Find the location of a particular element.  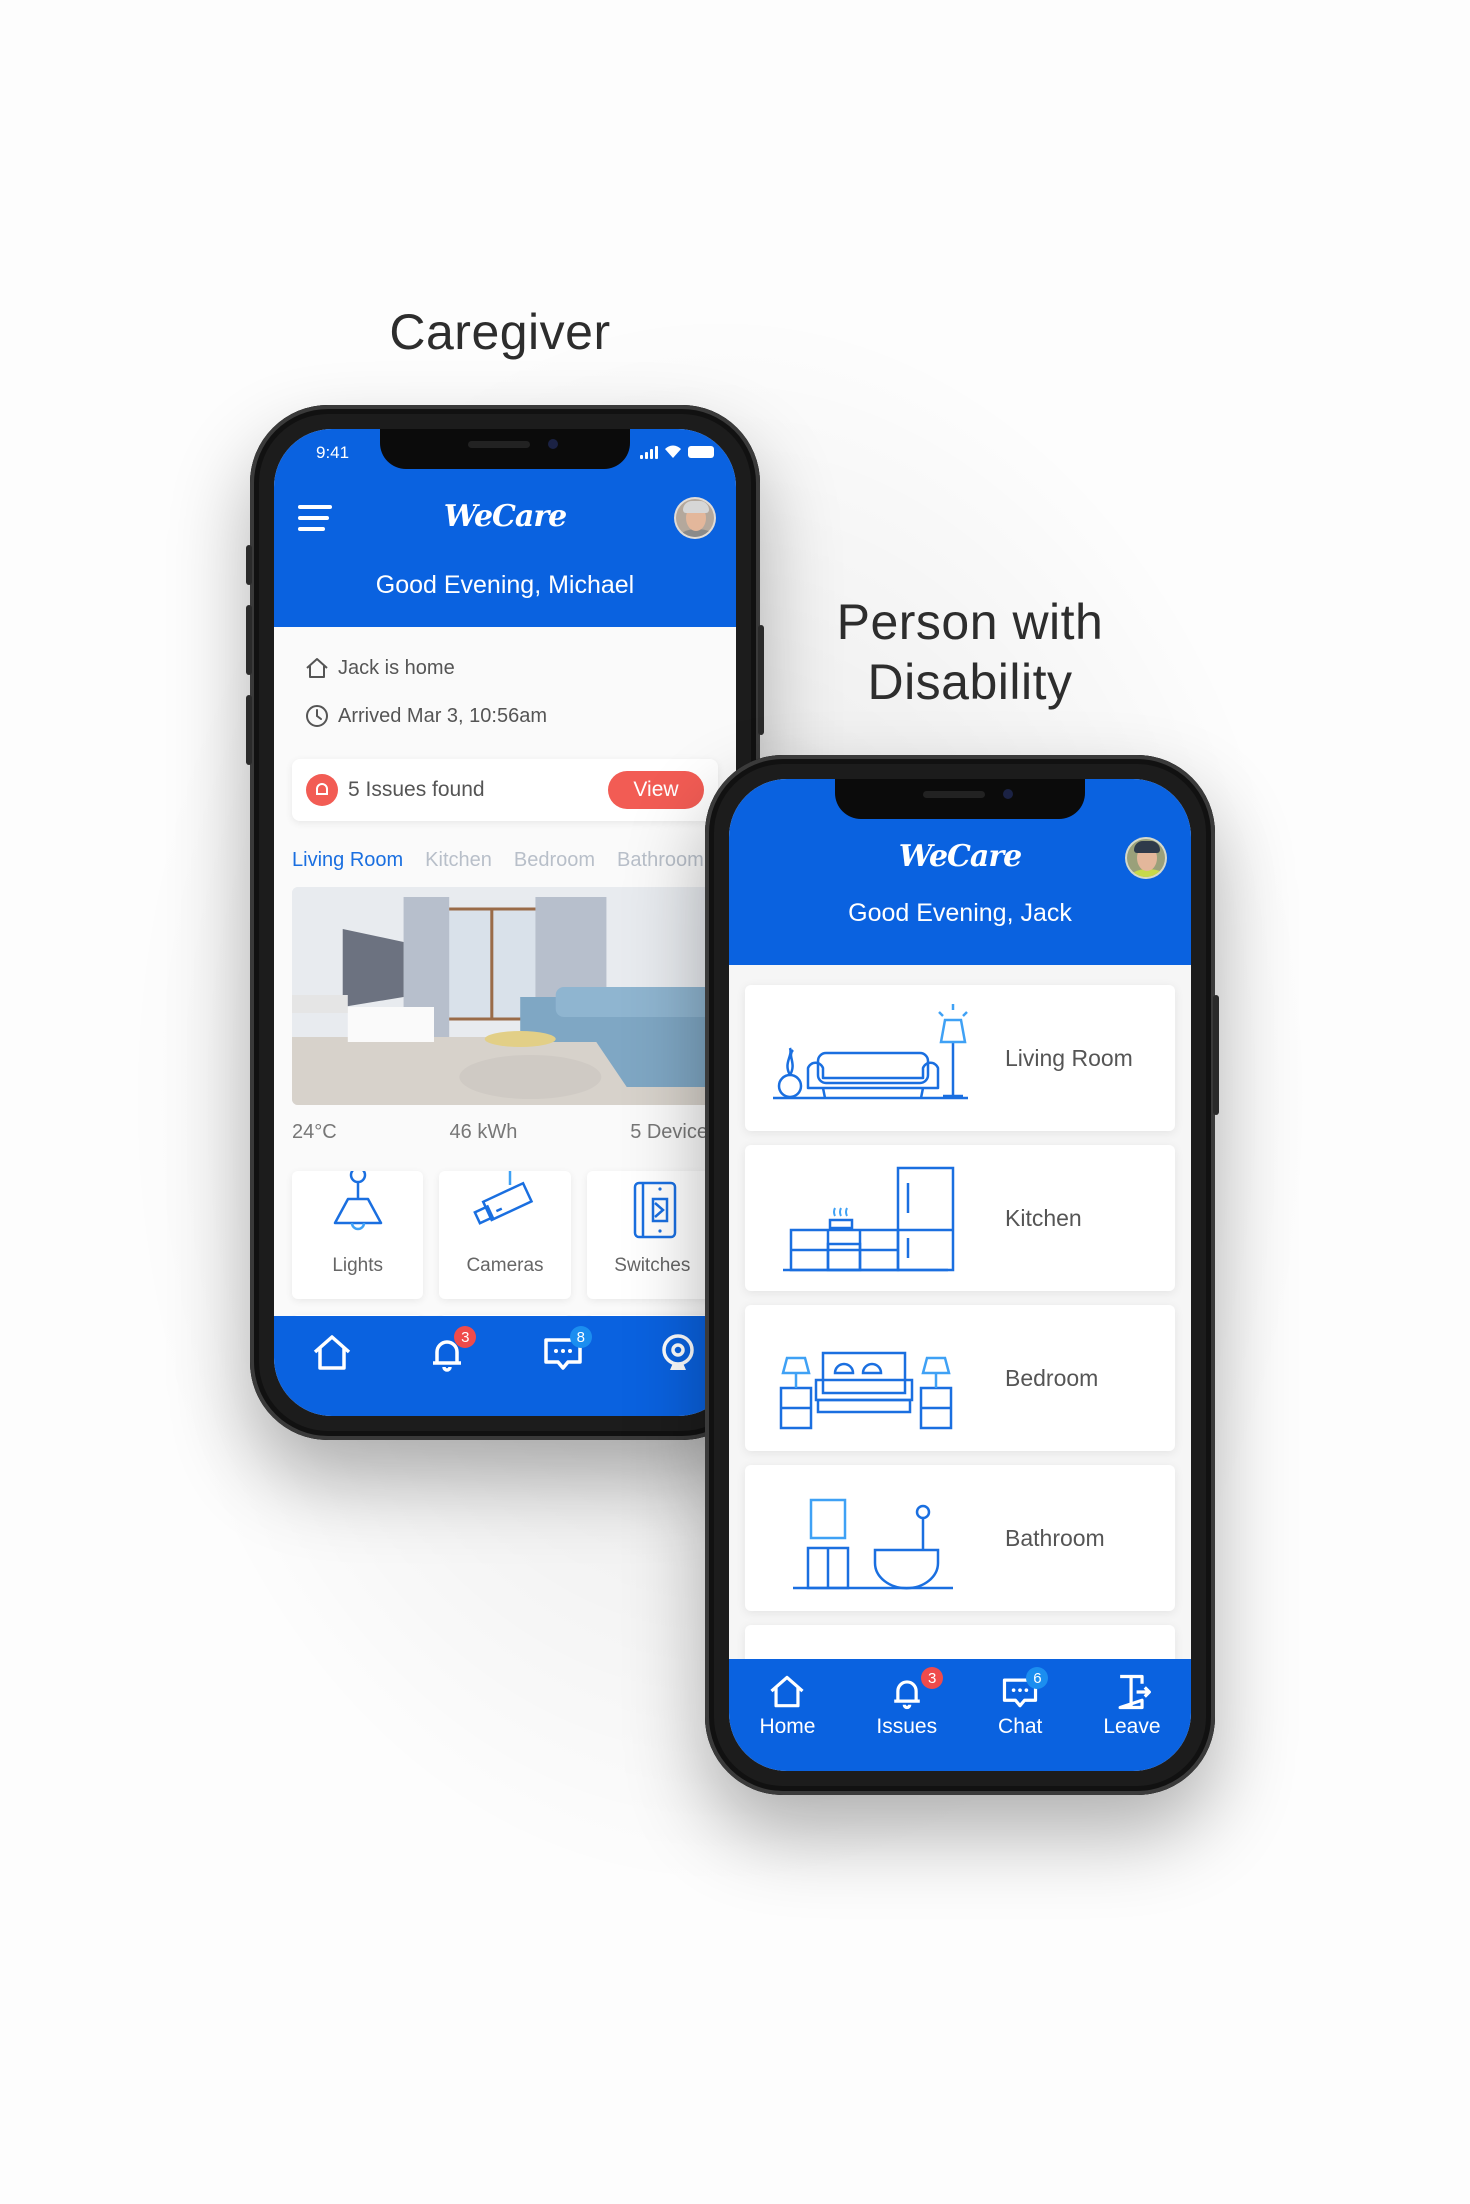

bedroom-illustration is located at coordinates (866, 1390).